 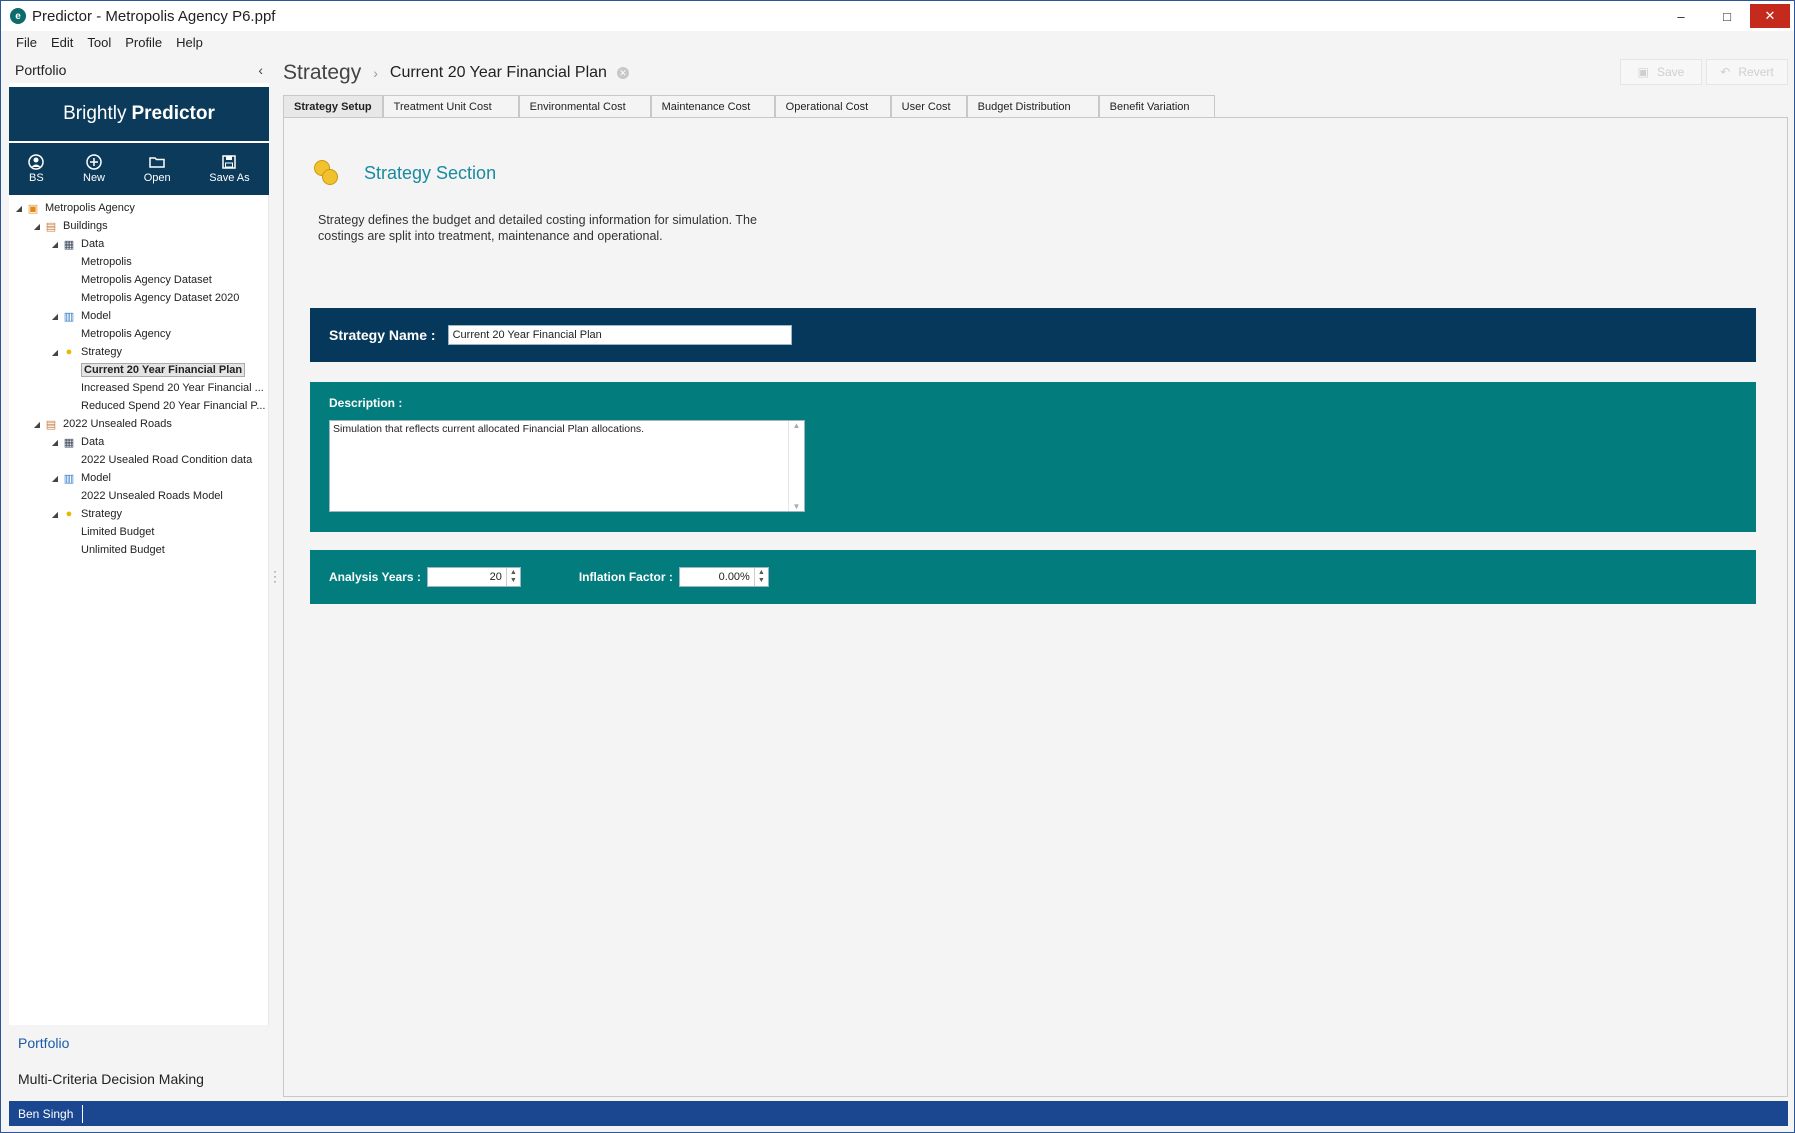 I want to click on tree-label: Model, so click(x=96, y=478).